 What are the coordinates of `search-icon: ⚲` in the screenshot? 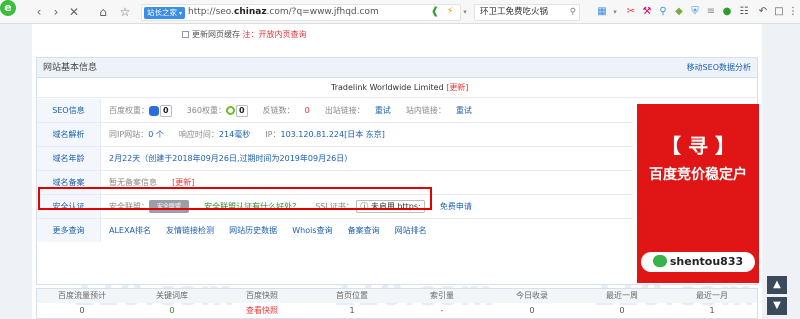 It's located at (573, 12).